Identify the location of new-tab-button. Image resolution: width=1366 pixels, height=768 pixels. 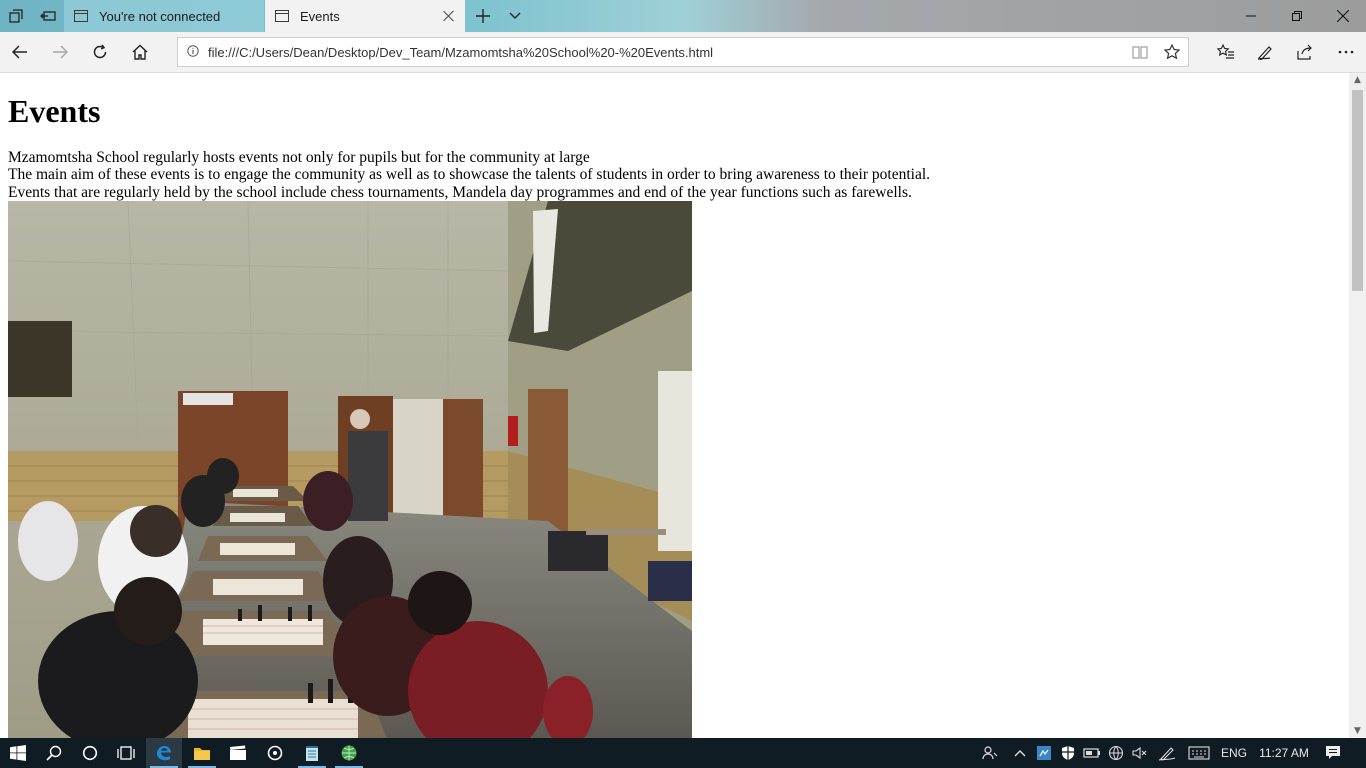
(483, 16).